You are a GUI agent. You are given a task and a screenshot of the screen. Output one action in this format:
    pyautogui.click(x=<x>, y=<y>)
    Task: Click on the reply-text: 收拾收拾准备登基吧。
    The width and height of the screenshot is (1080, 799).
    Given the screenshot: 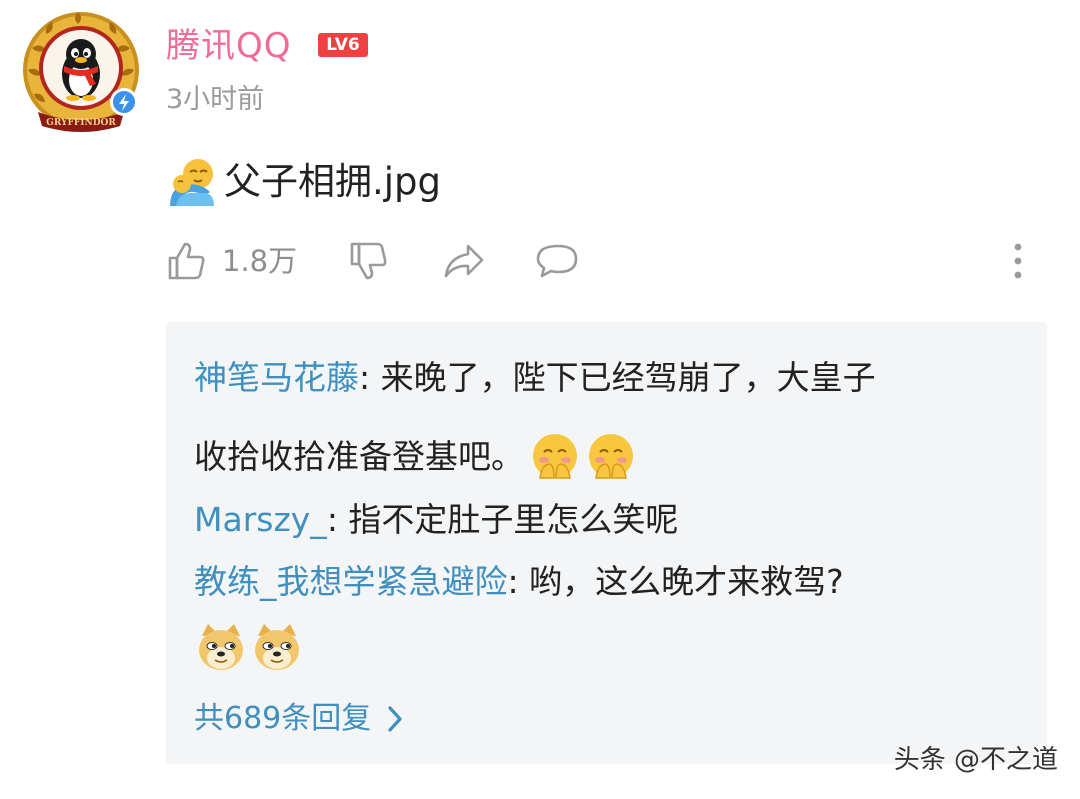 What is the action you would take?
    pyautogui.click(x=359, y=456)
    